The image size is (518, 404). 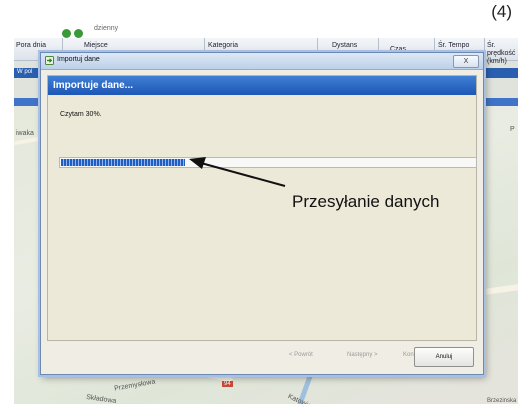 What do you see at coordinates (344, 46) in the screenshot?
I see `col-dystans: Dystans` at bounding box center [344, 46].